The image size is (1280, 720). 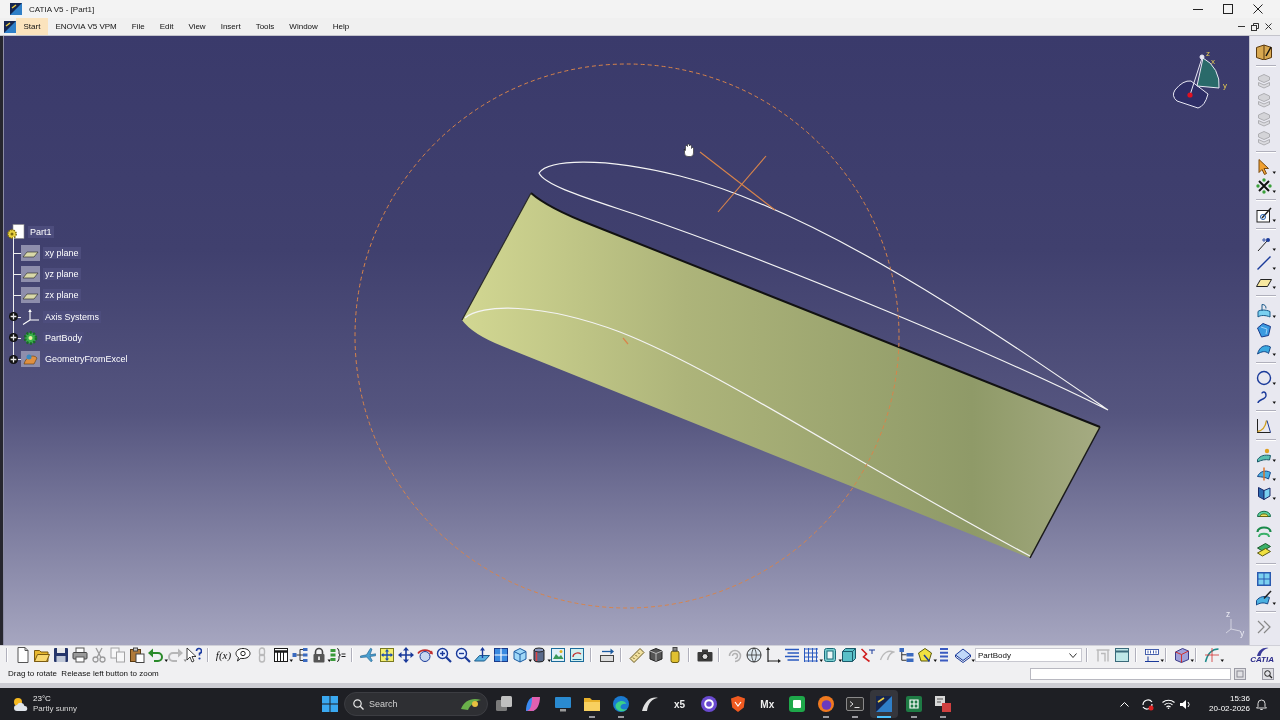 What do you see at coordinates (576, 655) in the screenshot?
I see `swap-space-icon` at bounding box center [576, 655].